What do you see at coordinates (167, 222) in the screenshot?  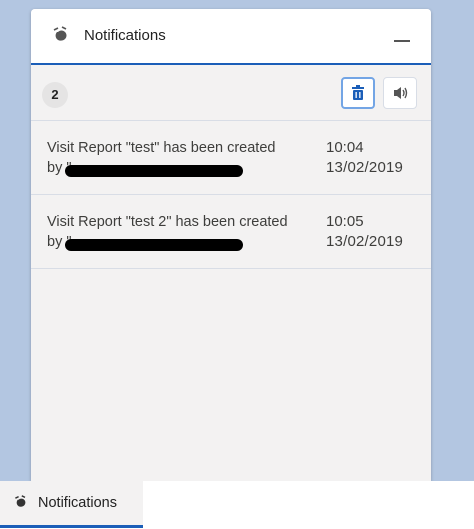 I see `notification-message-line: Visit Report "test 2" has been created` at bounding box center [167, 222].